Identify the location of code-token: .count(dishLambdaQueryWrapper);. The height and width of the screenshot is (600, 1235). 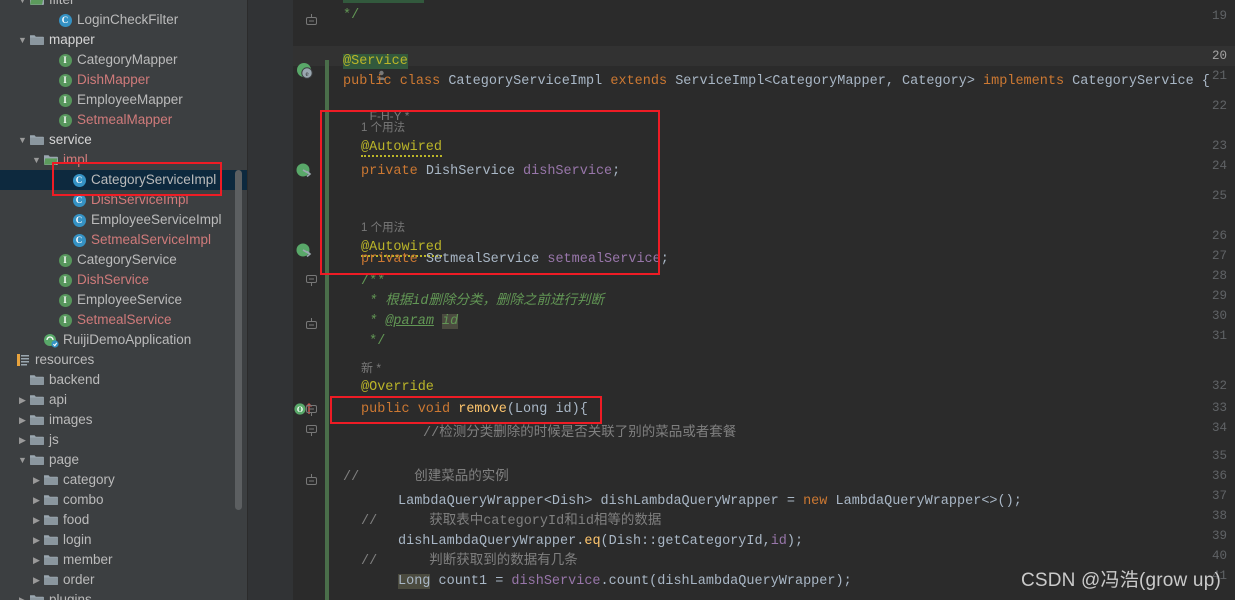
(726, 581).